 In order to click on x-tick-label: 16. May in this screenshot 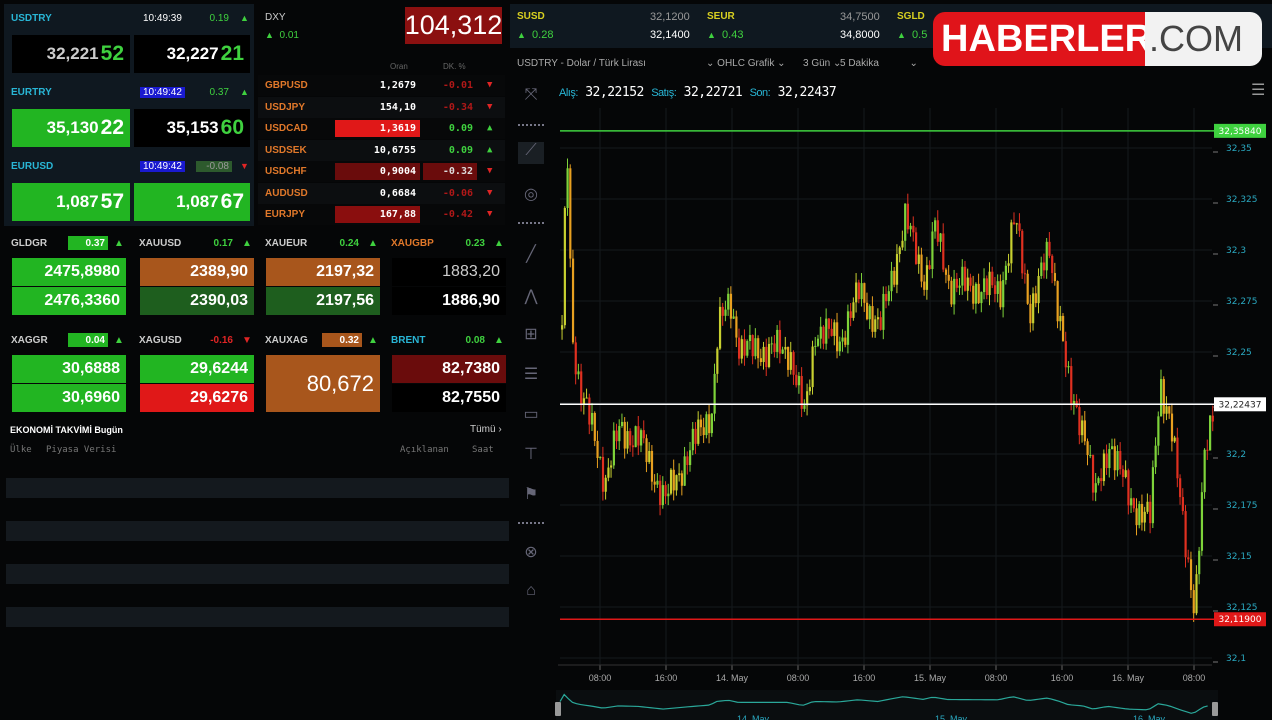, I will do `click(1128, 678)`.